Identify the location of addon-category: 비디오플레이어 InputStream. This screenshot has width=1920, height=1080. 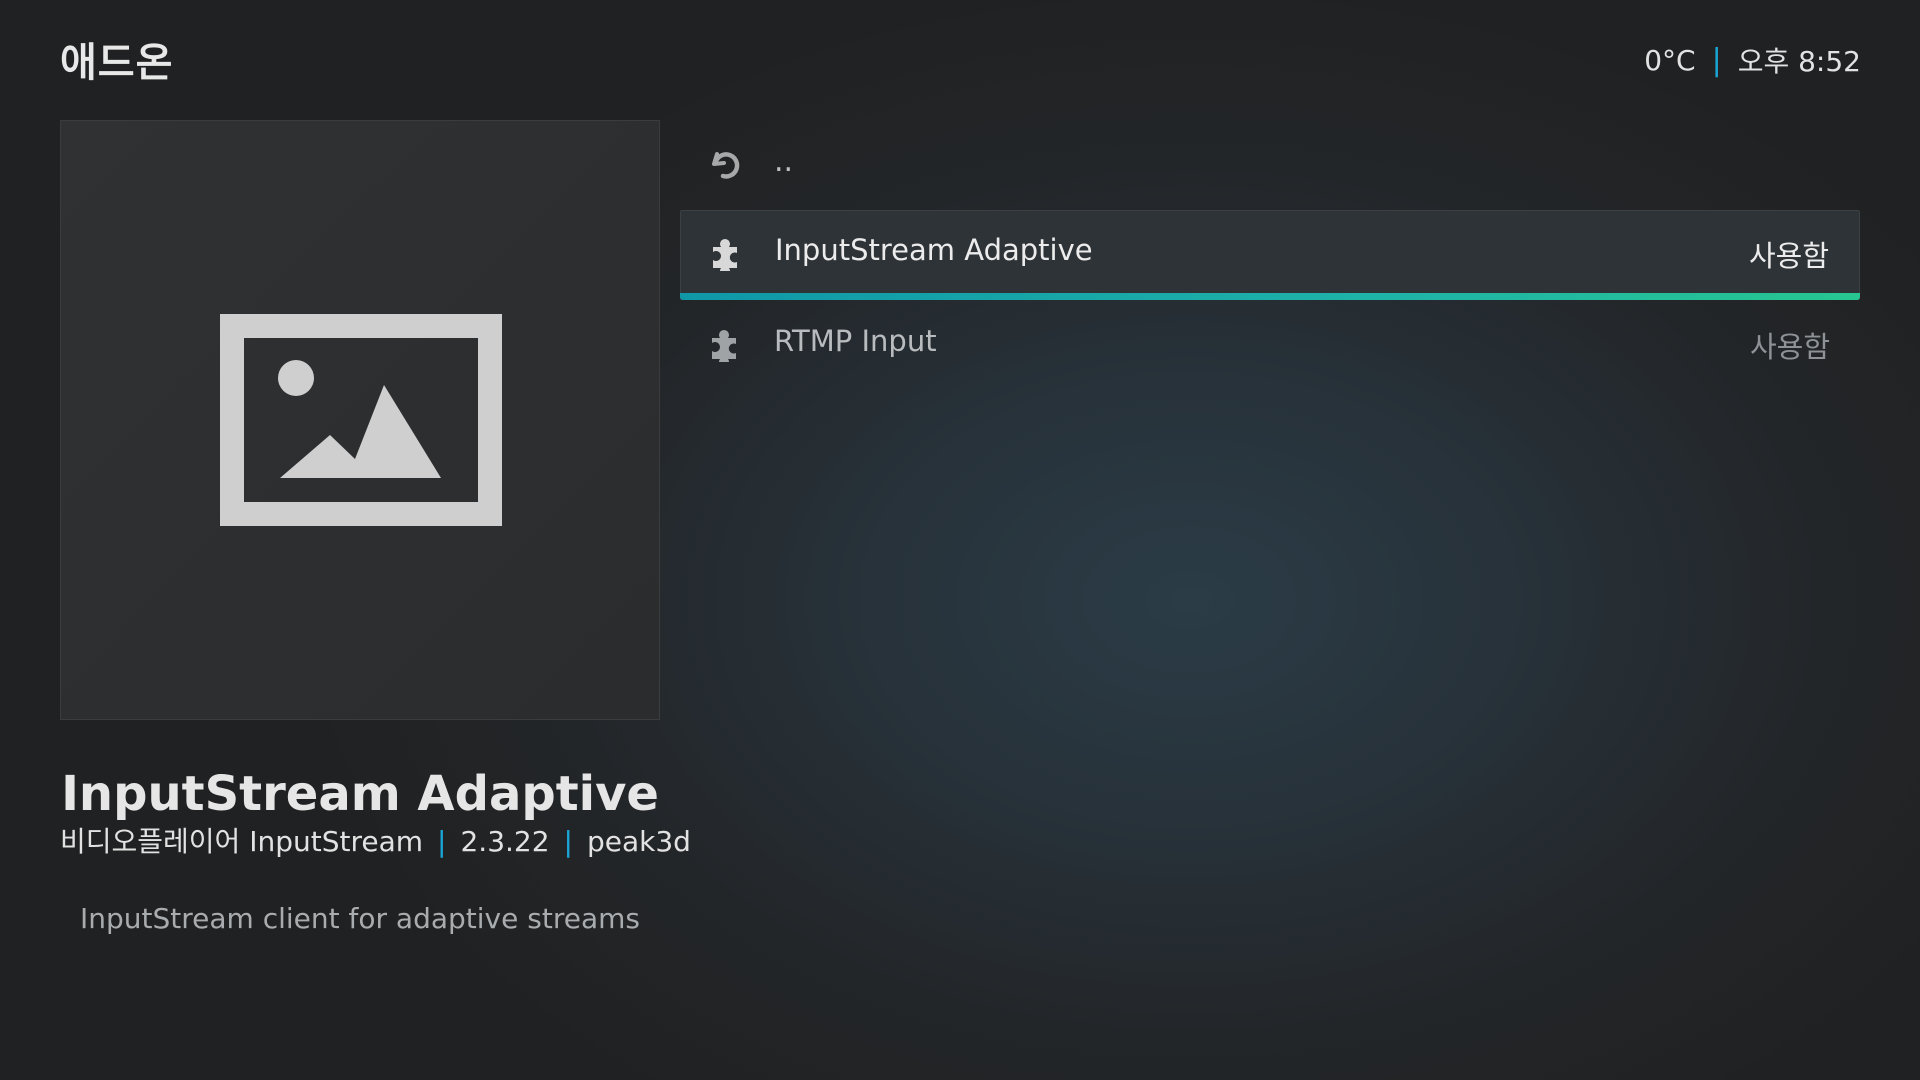
(242, 841).